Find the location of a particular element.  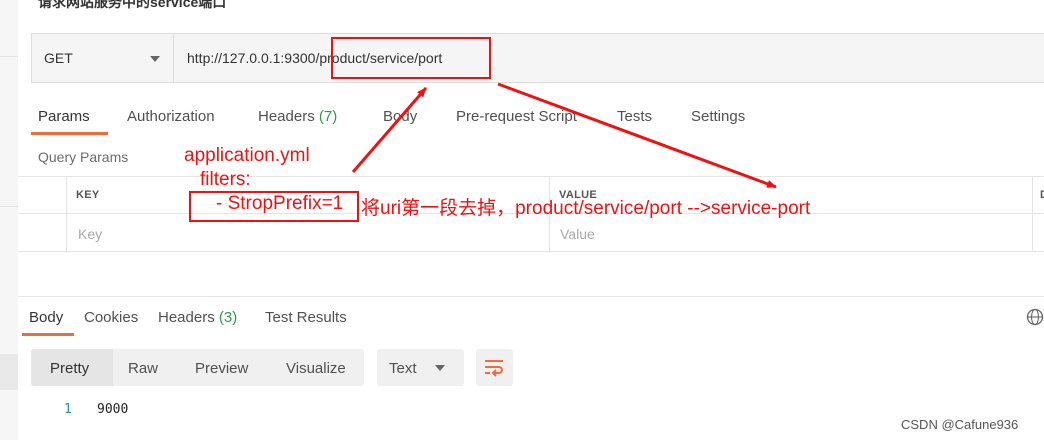

annotation-arrows is located at coordinates (564, 135).